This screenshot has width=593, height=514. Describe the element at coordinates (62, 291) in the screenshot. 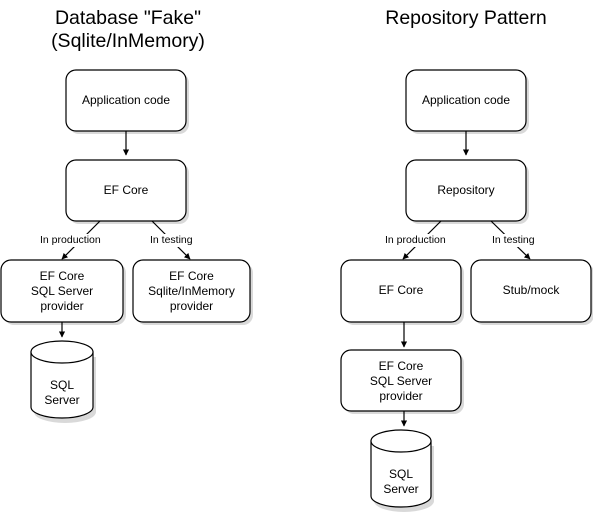

I see `shape-ef-core-sql-server-provider` at that location.